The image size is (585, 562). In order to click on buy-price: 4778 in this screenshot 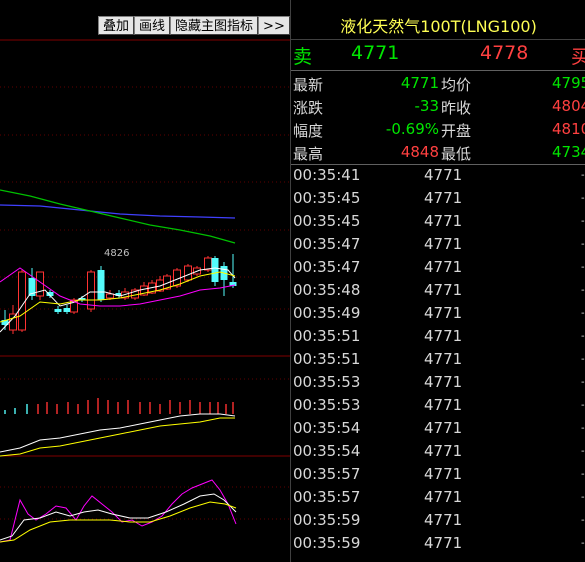, I will do `click(504, 53)`.